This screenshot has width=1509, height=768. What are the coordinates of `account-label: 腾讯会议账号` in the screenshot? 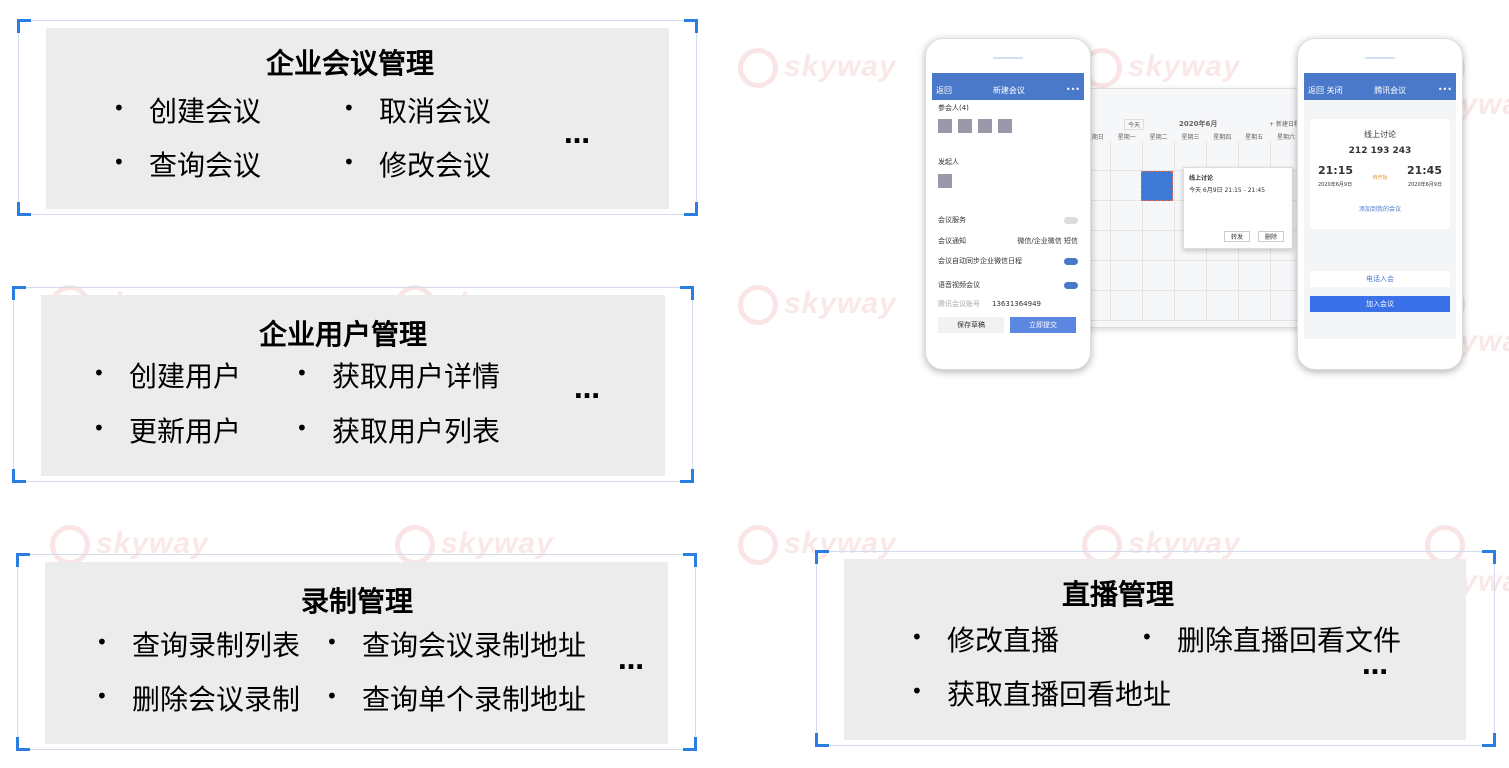 It's located at (959, 304).